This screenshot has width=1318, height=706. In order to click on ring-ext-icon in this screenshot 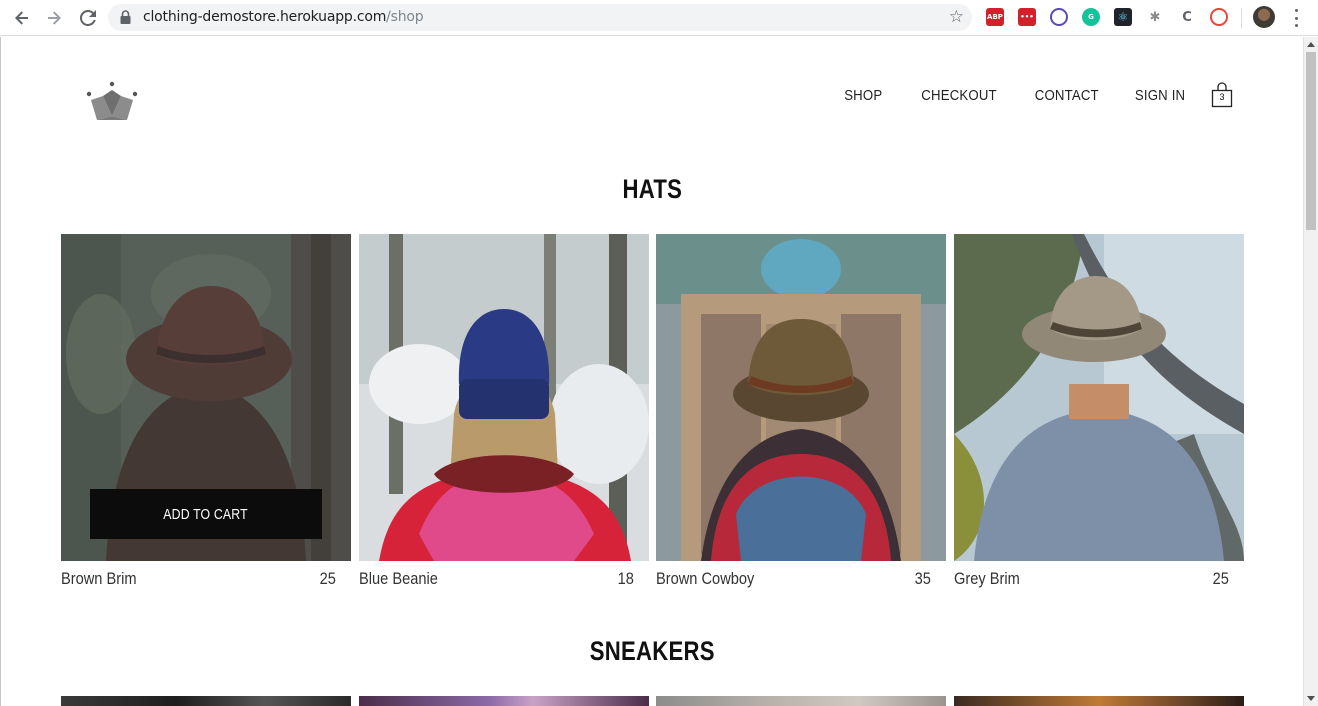, I will do `click(1219, 17)`.